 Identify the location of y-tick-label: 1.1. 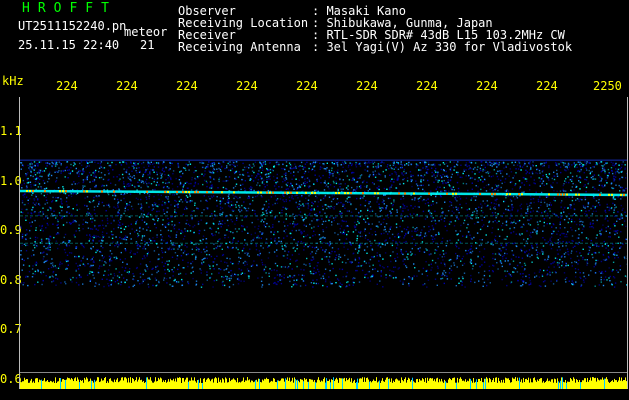
(11, 131).